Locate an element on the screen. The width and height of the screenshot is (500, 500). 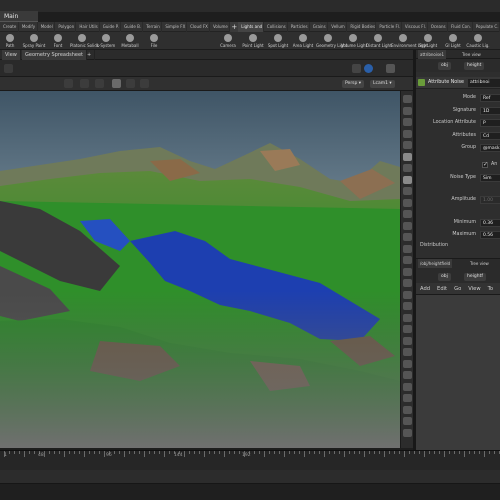
network-editor is located at coordinates (458, 372).